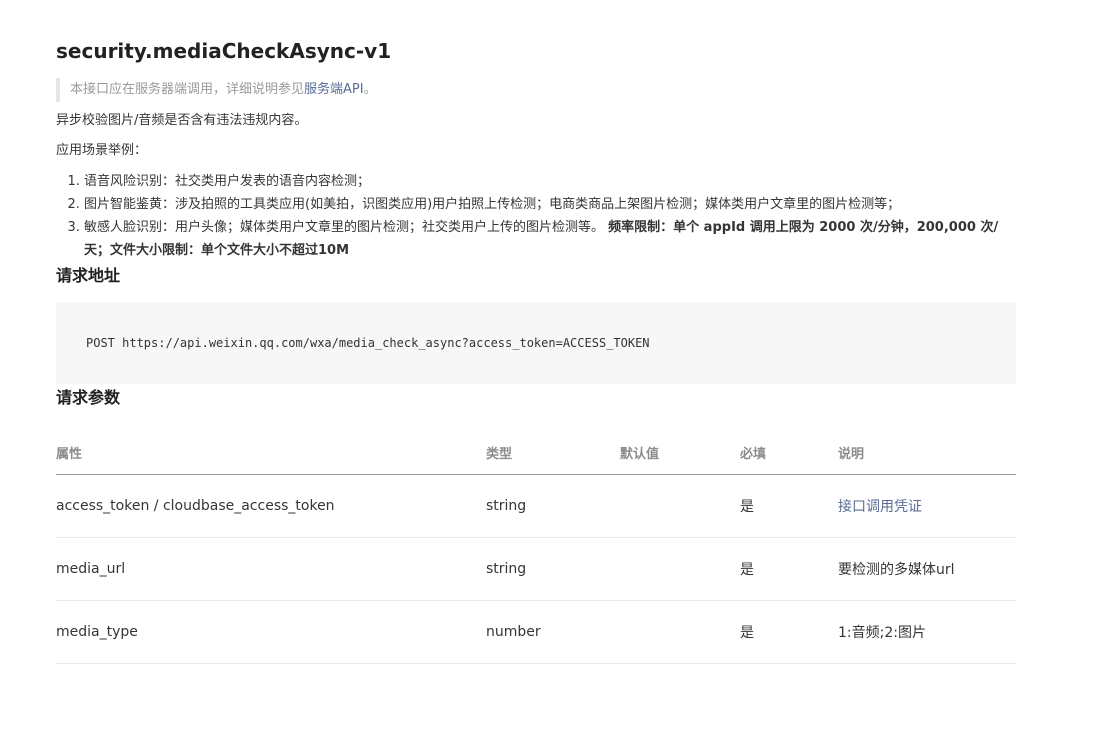 The height and width of the screenshot is (749, 1112). I want to click on note-suffix: 。, so click(370, 89).